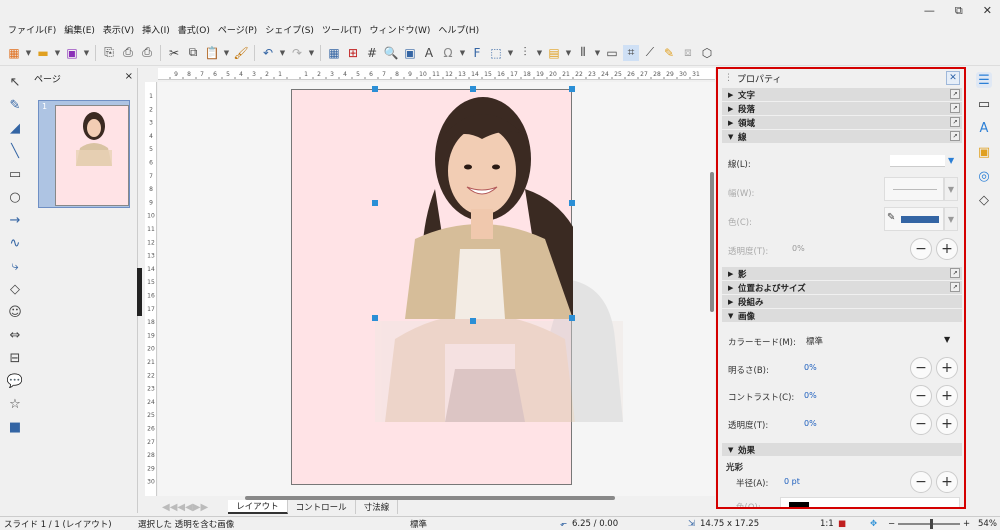 This screenshot has width=1000, height=530. Describe the element at coordinates (987, 524) in the screenshot. I see `zoom-level: 54%` at that location.